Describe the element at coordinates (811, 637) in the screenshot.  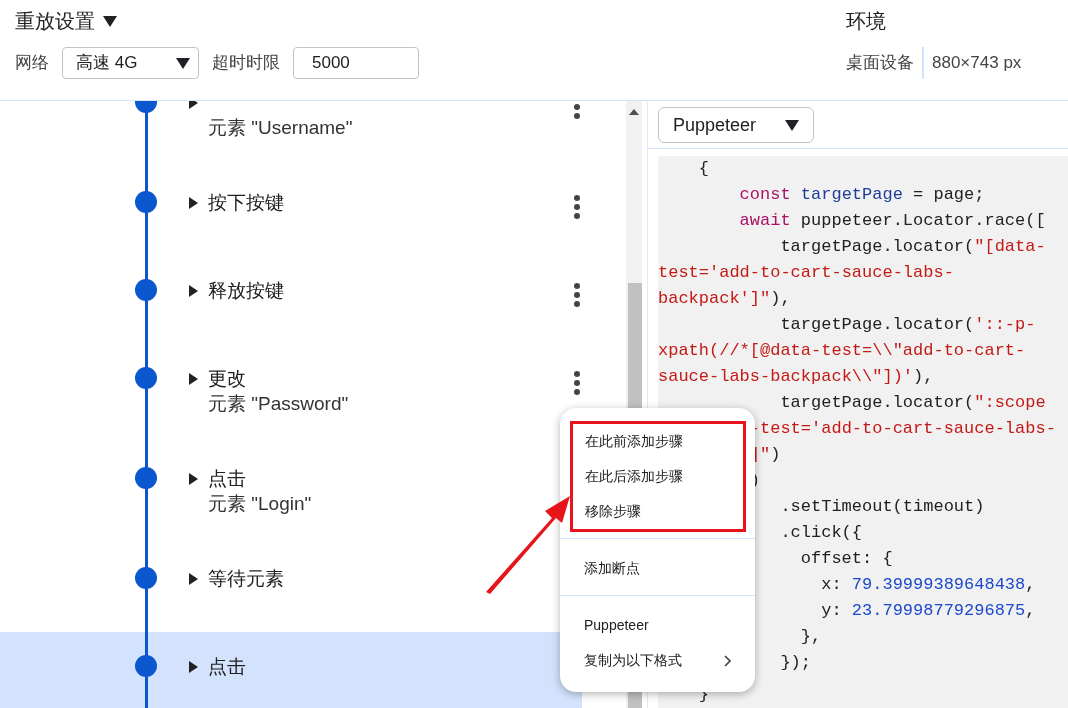
I see `code-line: },` at that location.